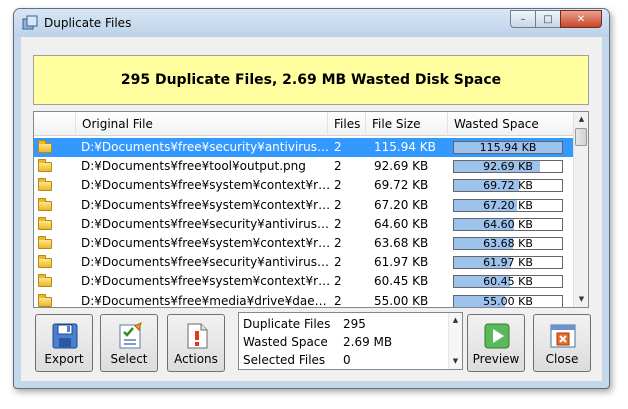  I want to click on close-icon: ✕, so click(581, 19).